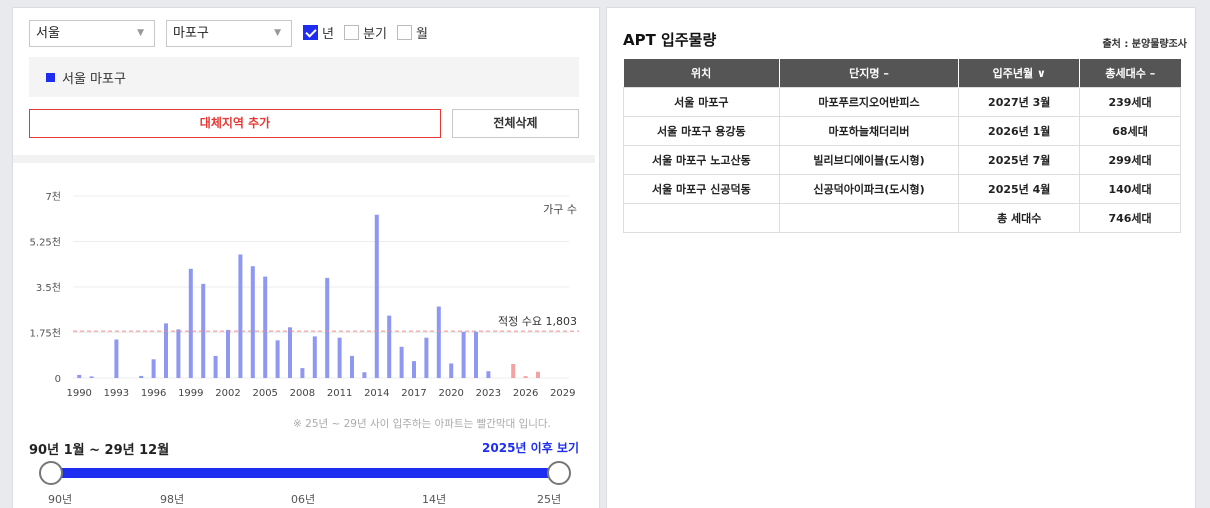  What do you see at coordinates (530, 447) in the screenshot?
I see `after-2025-link: 2025년 이후 보기` at bounding box center [530, 447].